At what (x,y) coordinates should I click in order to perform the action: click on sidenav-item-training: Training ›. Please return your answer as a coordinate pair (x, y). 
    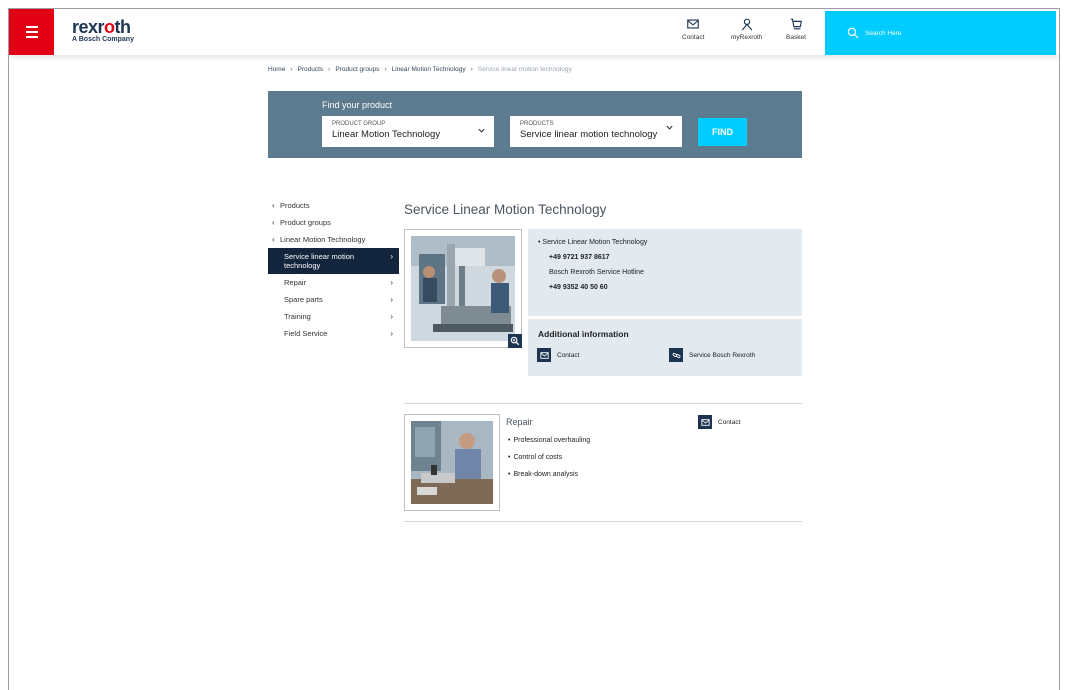
    Looking at the image, I should click on (333, 316).